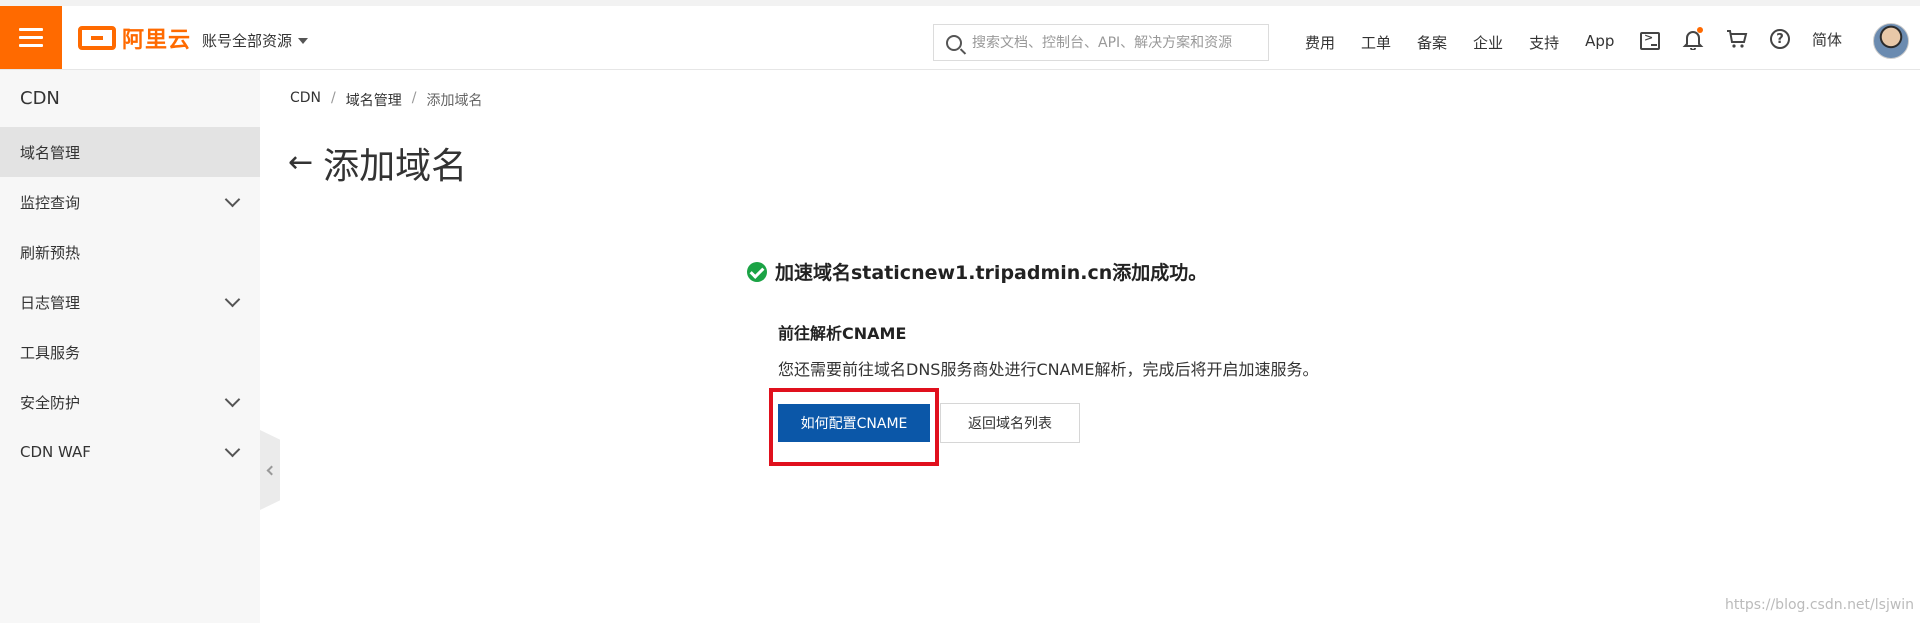 The image size is (1920, 623). I want to click on nav-link-fees: 费用, so click(1320, 42).